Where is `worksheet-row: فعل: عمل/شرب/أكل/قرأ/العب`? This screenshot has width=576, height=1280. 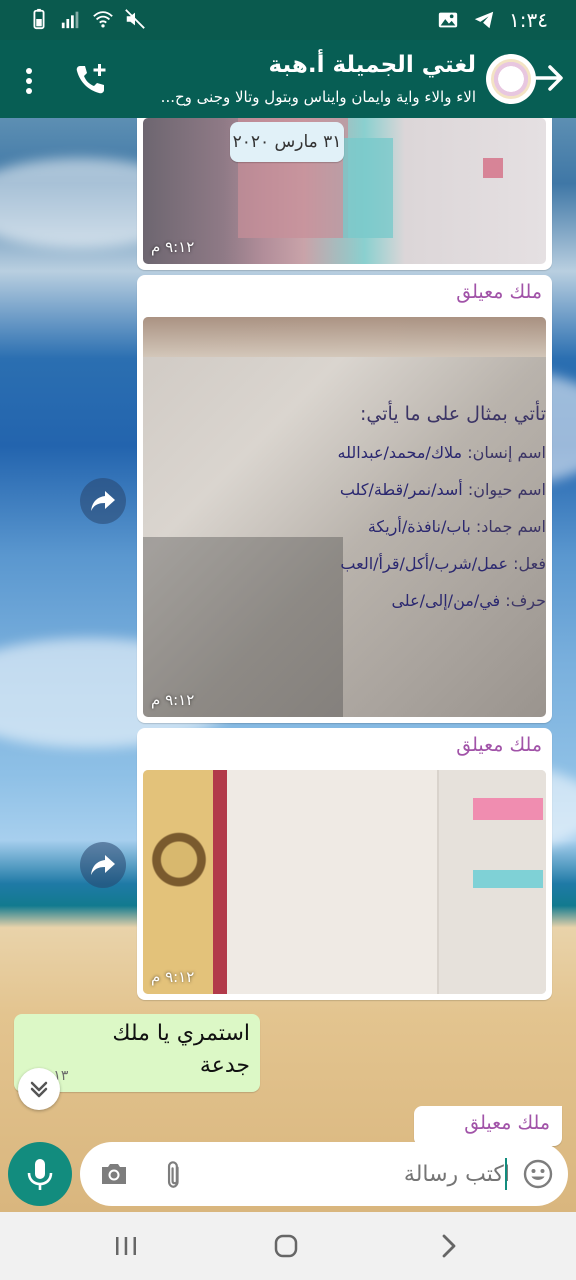
worksheet-row: فعل: عمل/شرب/أكل/قرأ/العب is located at coordinates (396, 563).